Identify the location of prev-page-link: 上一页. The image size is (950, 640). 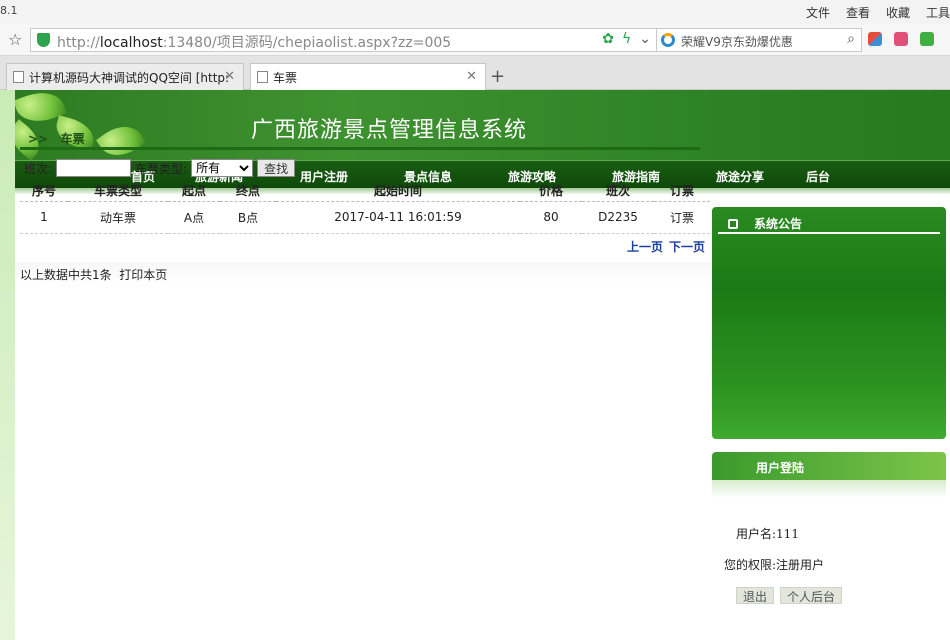
(645, 246).